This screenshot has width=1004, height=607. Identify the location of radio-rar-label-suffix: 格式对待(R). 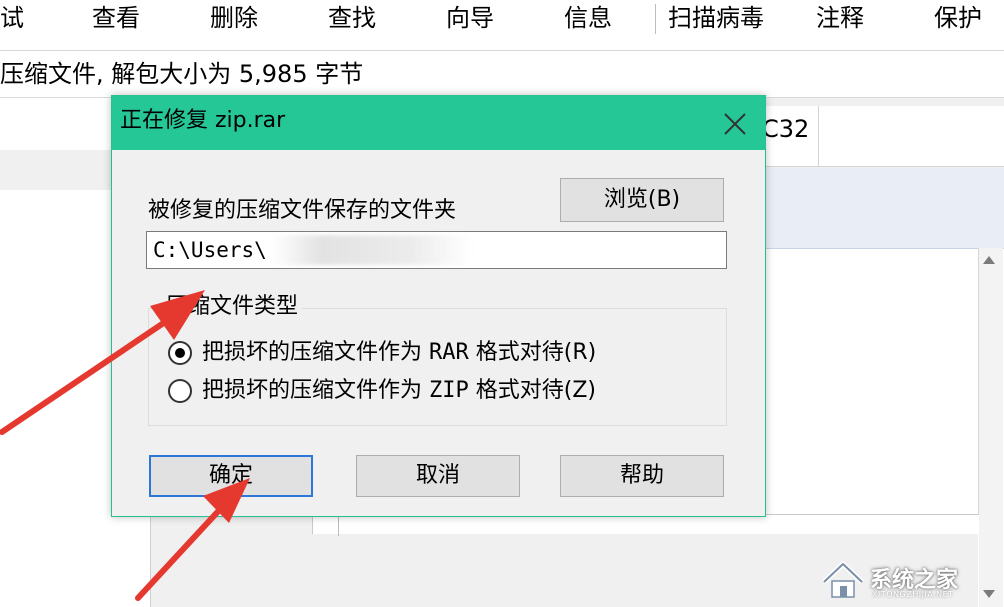
(532, 352).